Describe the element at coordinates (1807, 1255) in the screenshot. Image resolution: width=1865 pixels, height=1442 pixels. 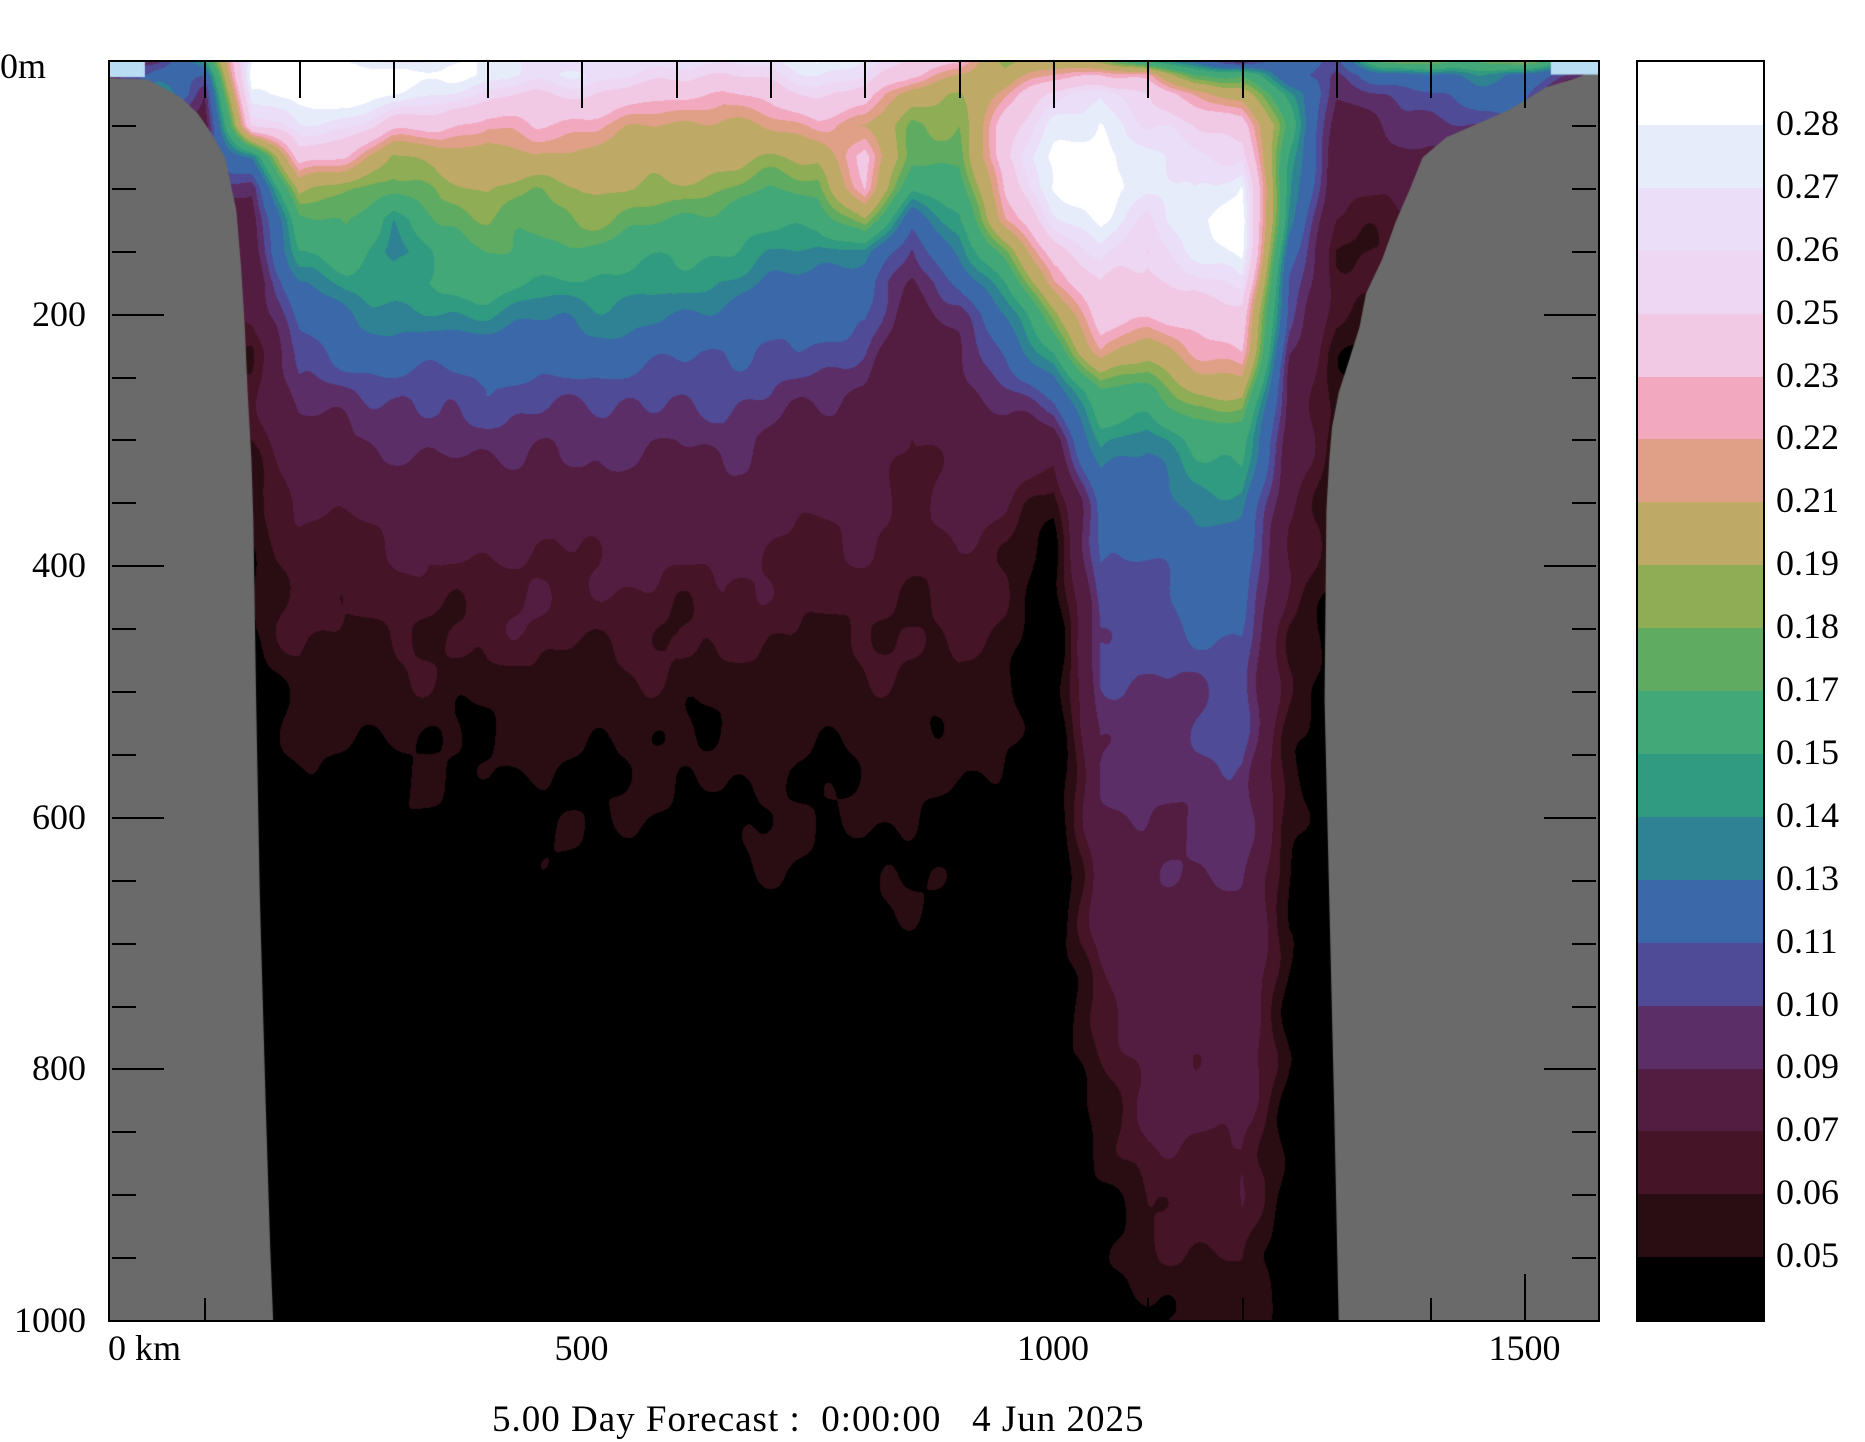
I see `colorbar-label-0.05: 0.05` at that location.